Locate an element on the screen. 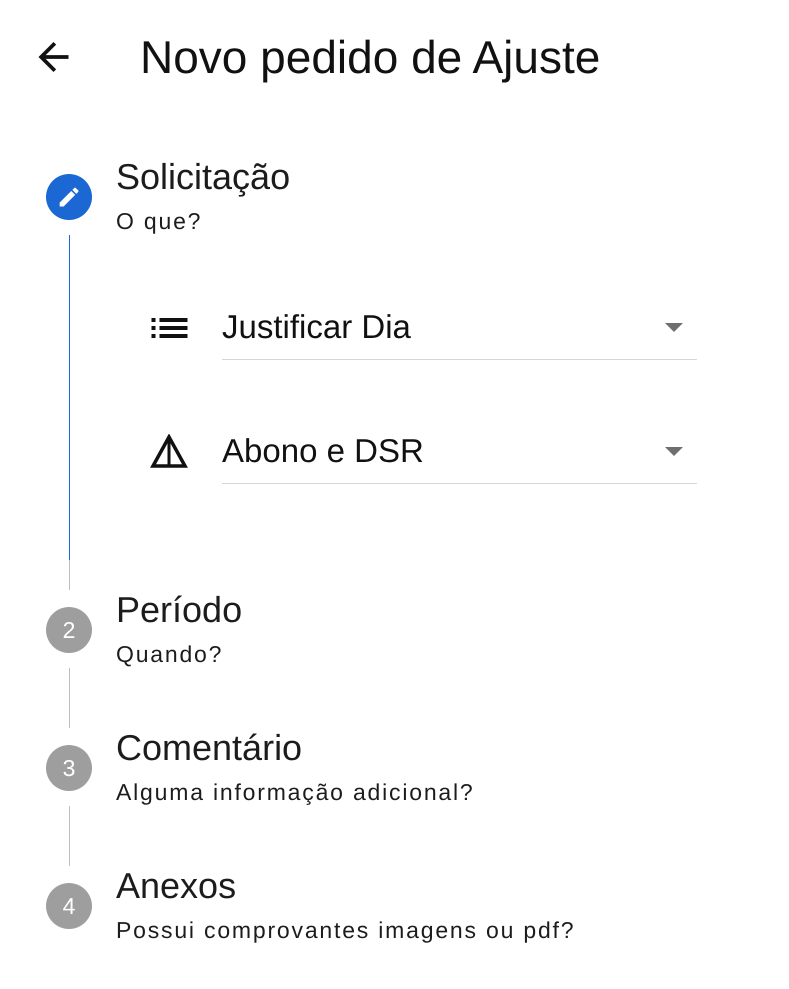 The height and width of the screenshot is (989, 789). step-number: 3 is located at coordinates (69, 768).